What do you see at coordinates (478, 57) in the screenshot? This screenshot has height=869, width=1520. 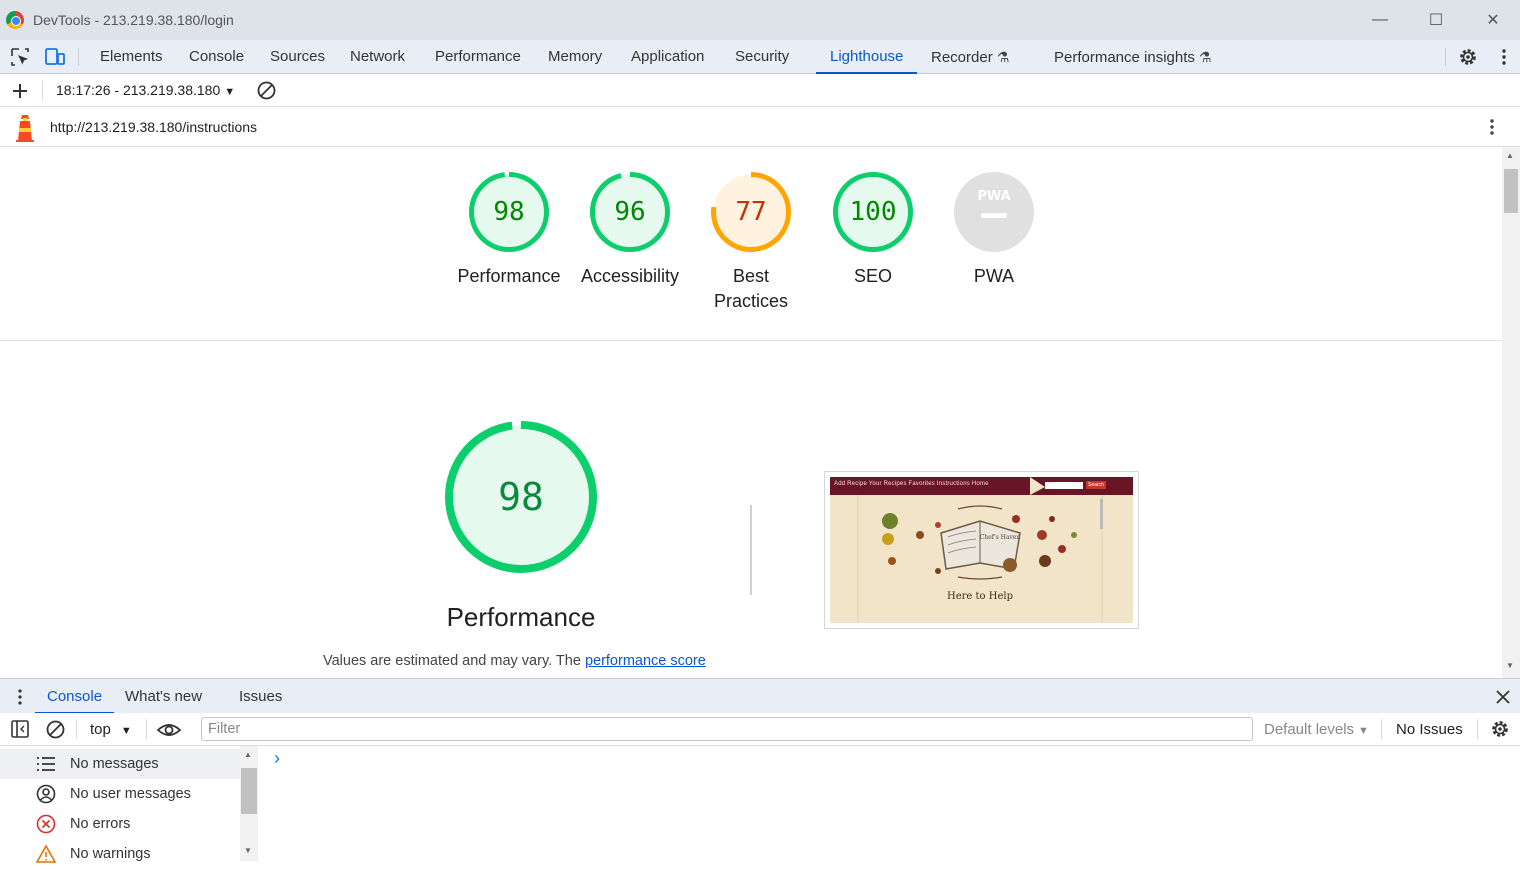 I see `tab-performance: Performance` at bounding box center [478, 57].